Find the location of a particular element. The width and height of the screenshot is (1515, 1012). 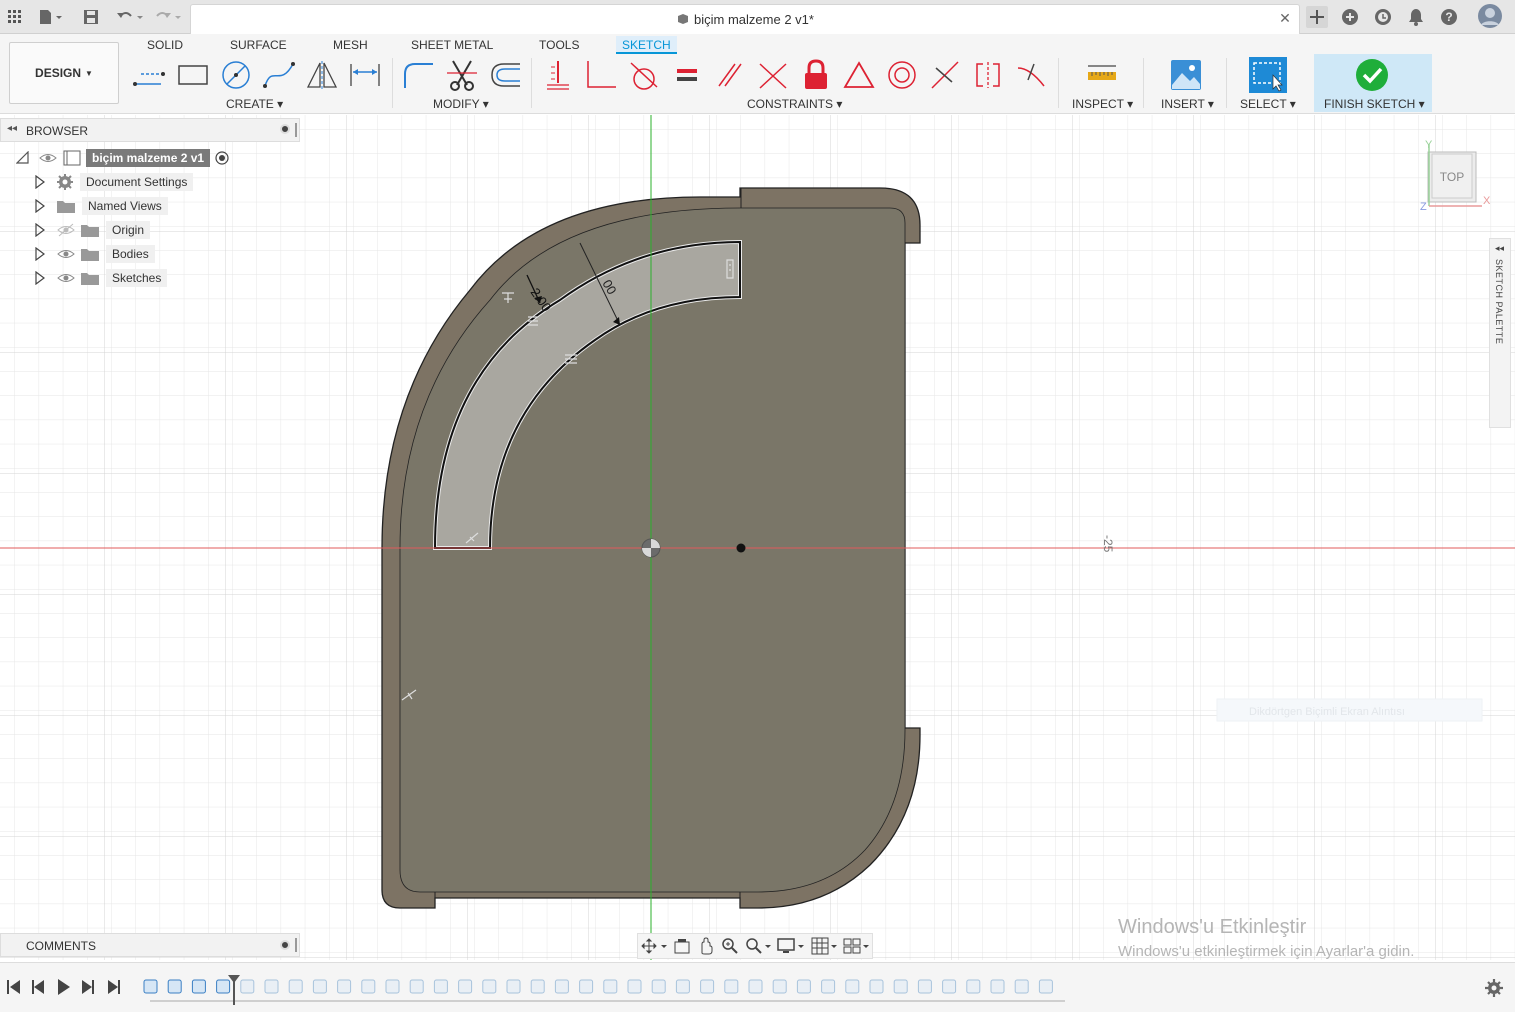

expand-palette-icon: ◂◂ is located at coordinates (1499, 248).